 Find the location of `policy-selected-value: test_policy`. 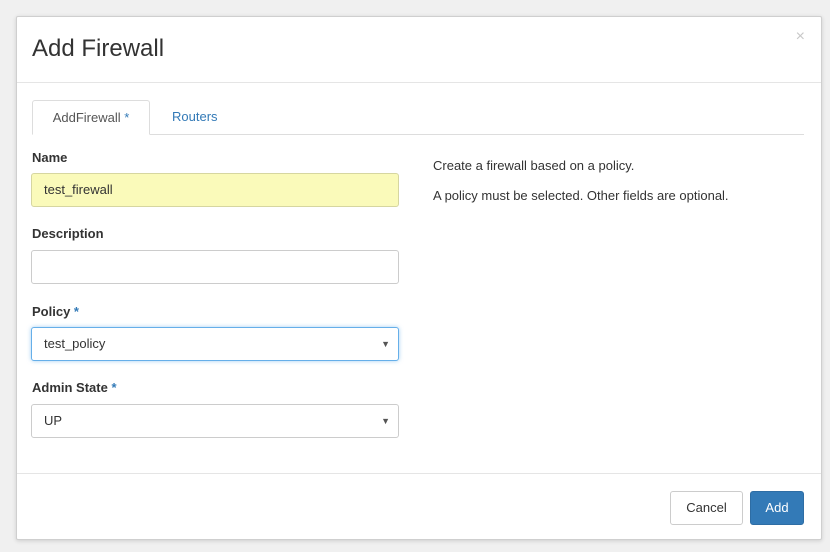

policy-selected-value: test_policy is located at coordinates (75, 343).